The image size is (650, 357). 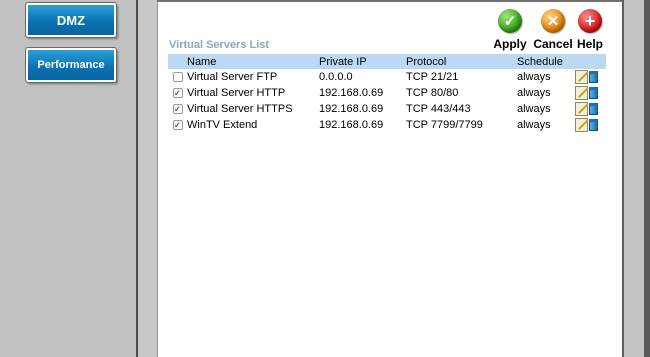 What do you see at coordinates (147, 178) in the screenshot?
I see `nav-gutter` at bounding box center [147, 178].